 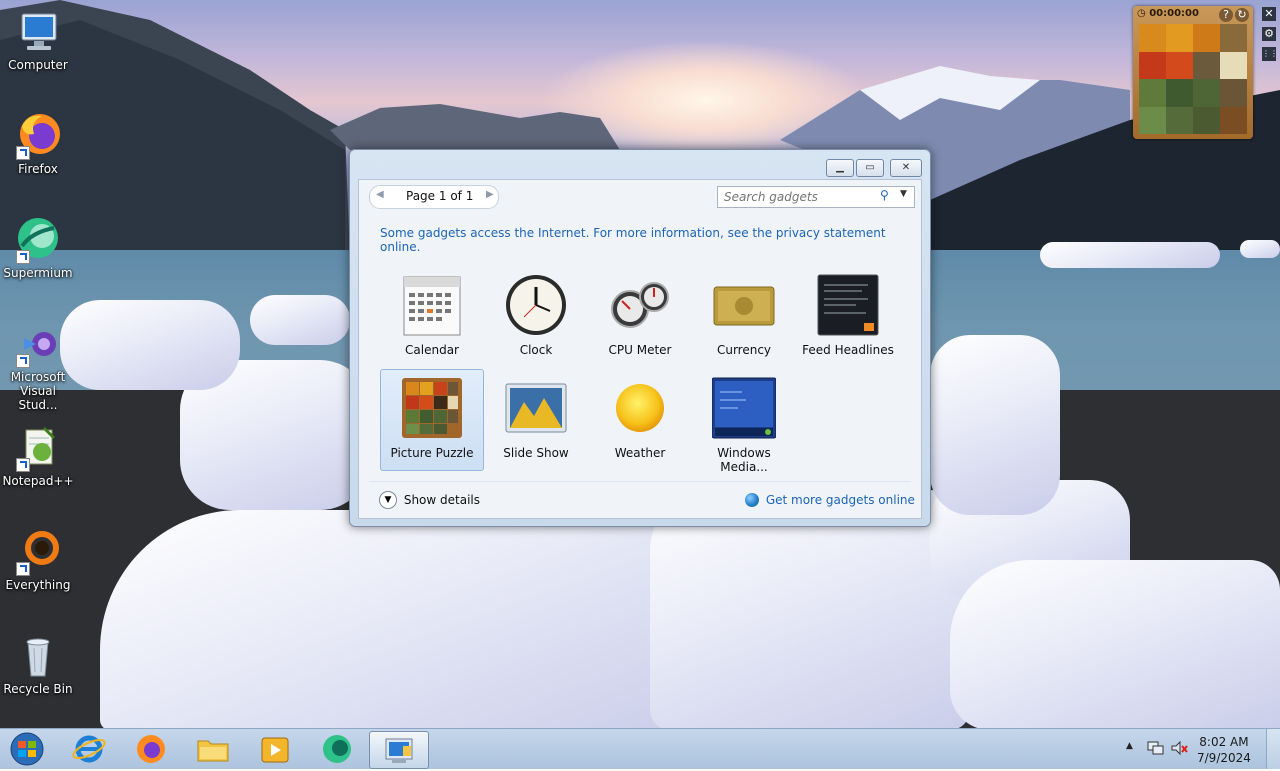 I want to click on desktop-icon-supermium: Supermium, so click(x=38, y=248).